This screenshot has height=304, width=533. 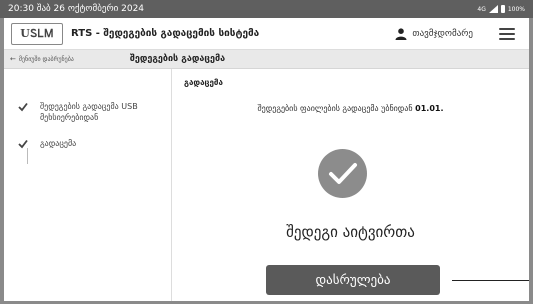 I want to click on user-name: თავმჯდომარე, so click(x=442, y=34).